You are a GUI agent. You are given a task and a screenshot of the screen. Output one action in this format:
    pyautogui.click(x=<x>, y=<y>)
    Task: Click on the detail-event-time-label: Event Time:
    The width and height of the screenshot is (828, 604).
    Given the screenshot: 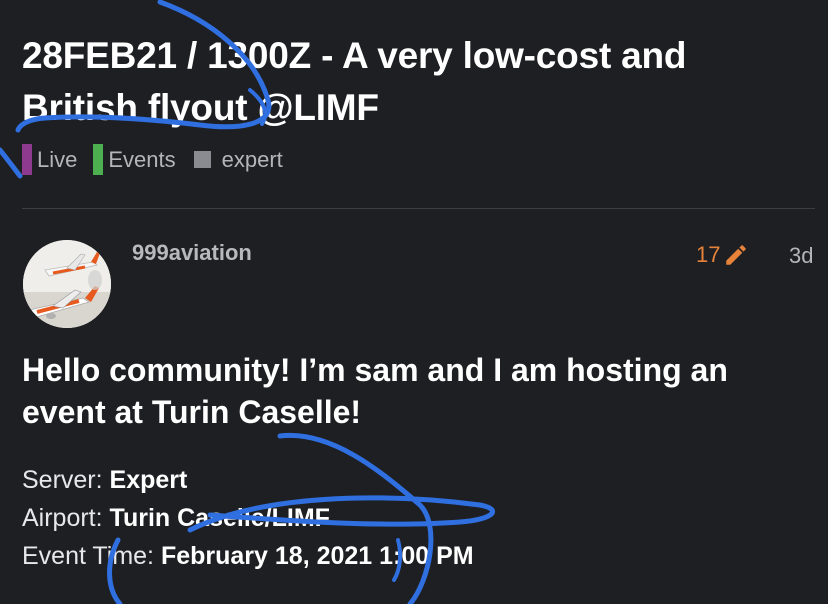 What is the action you would take?
    pyautogui.click(x=91, y=556)
    